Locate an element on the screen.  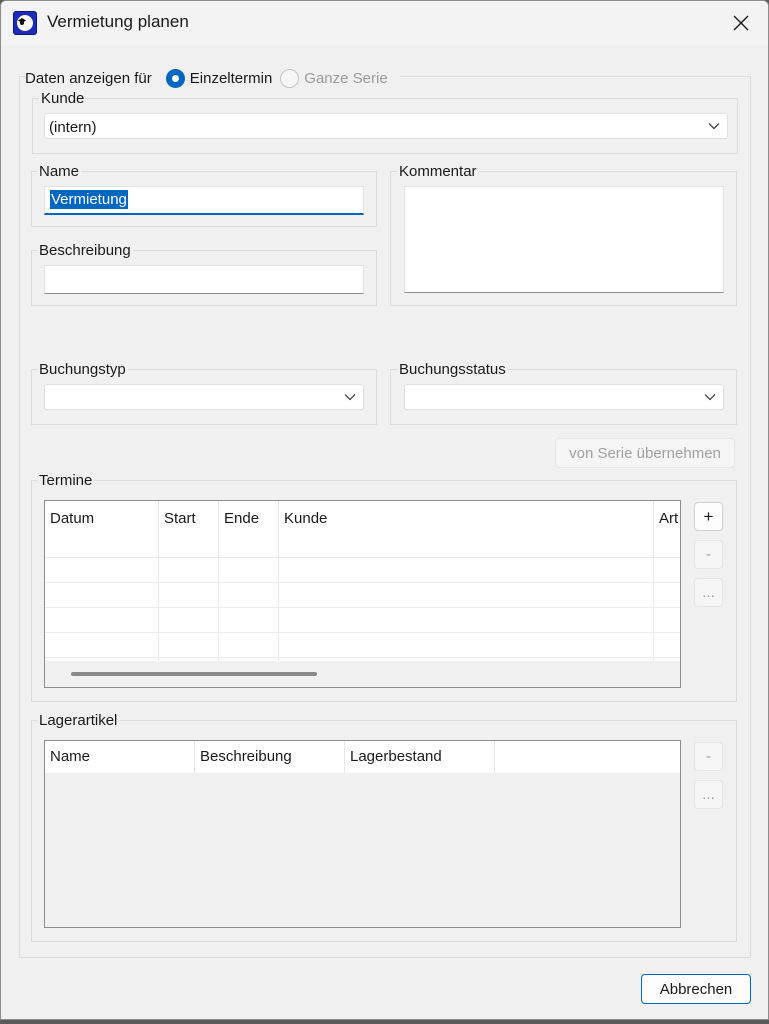
remove-lagerartikel-button: - is located at coordinates (708, 756).